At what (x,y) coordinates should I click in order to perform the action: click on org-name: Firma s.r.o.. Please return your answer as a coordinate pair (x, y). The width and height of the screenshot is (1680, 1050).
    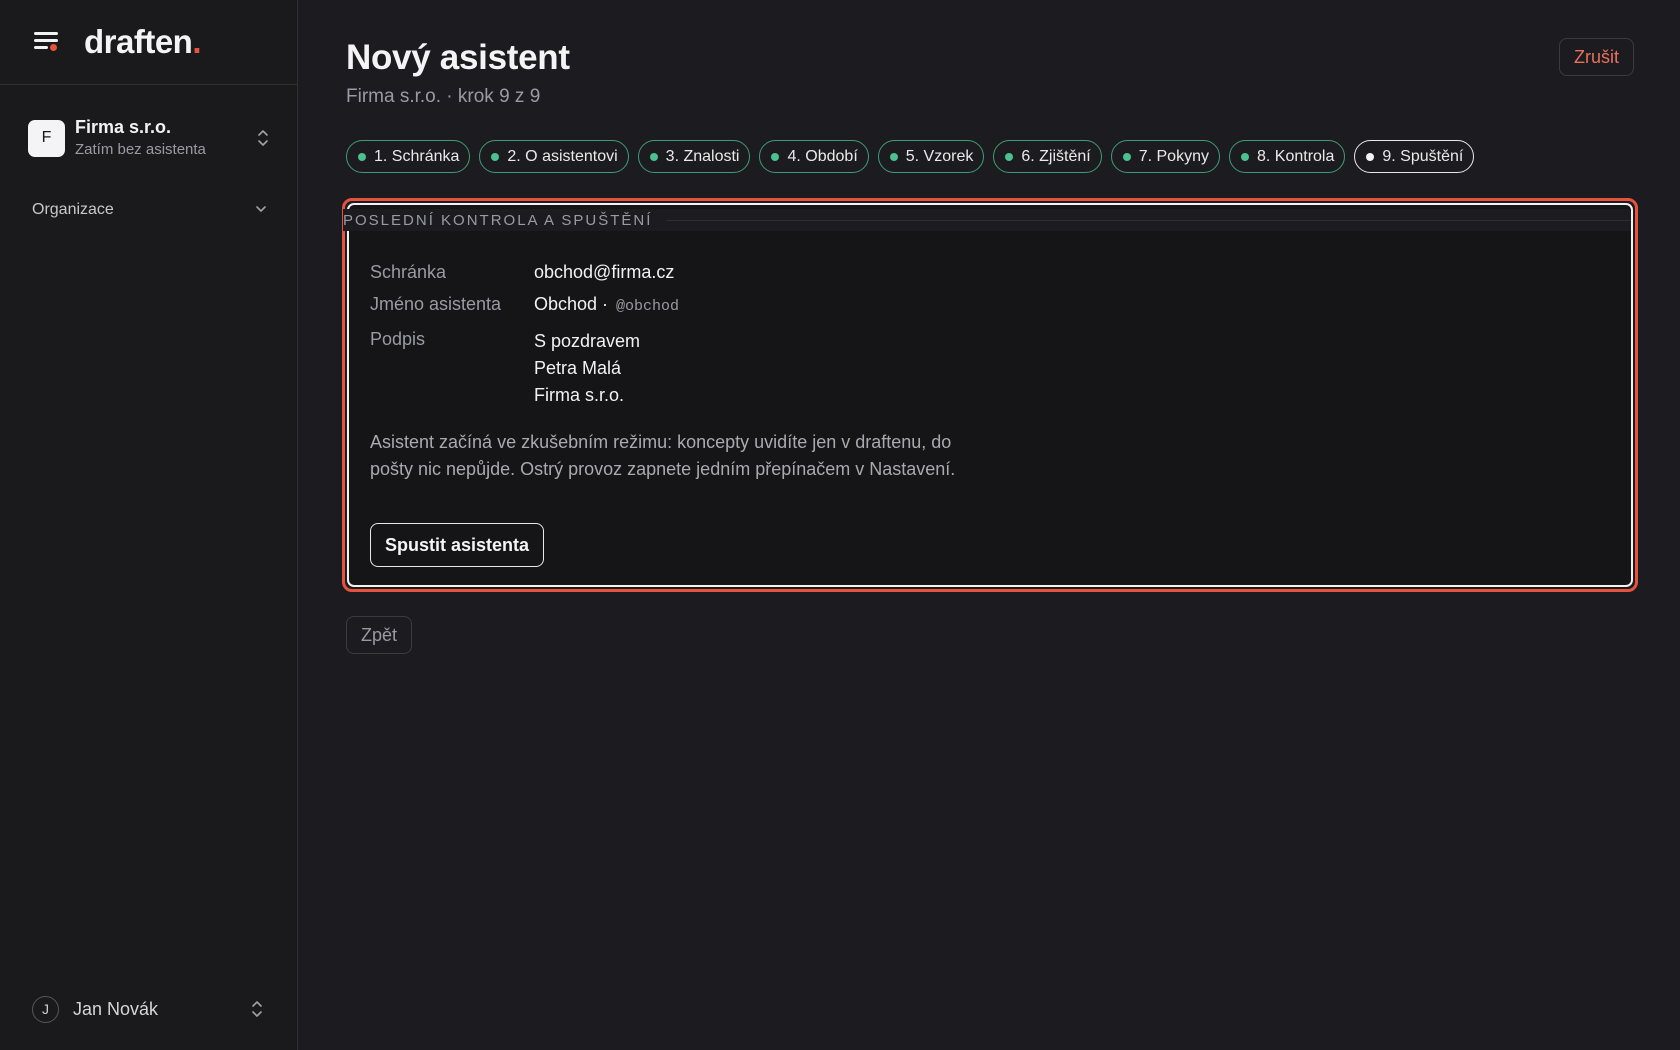
    Looking at the image, I should click on (123, 127).